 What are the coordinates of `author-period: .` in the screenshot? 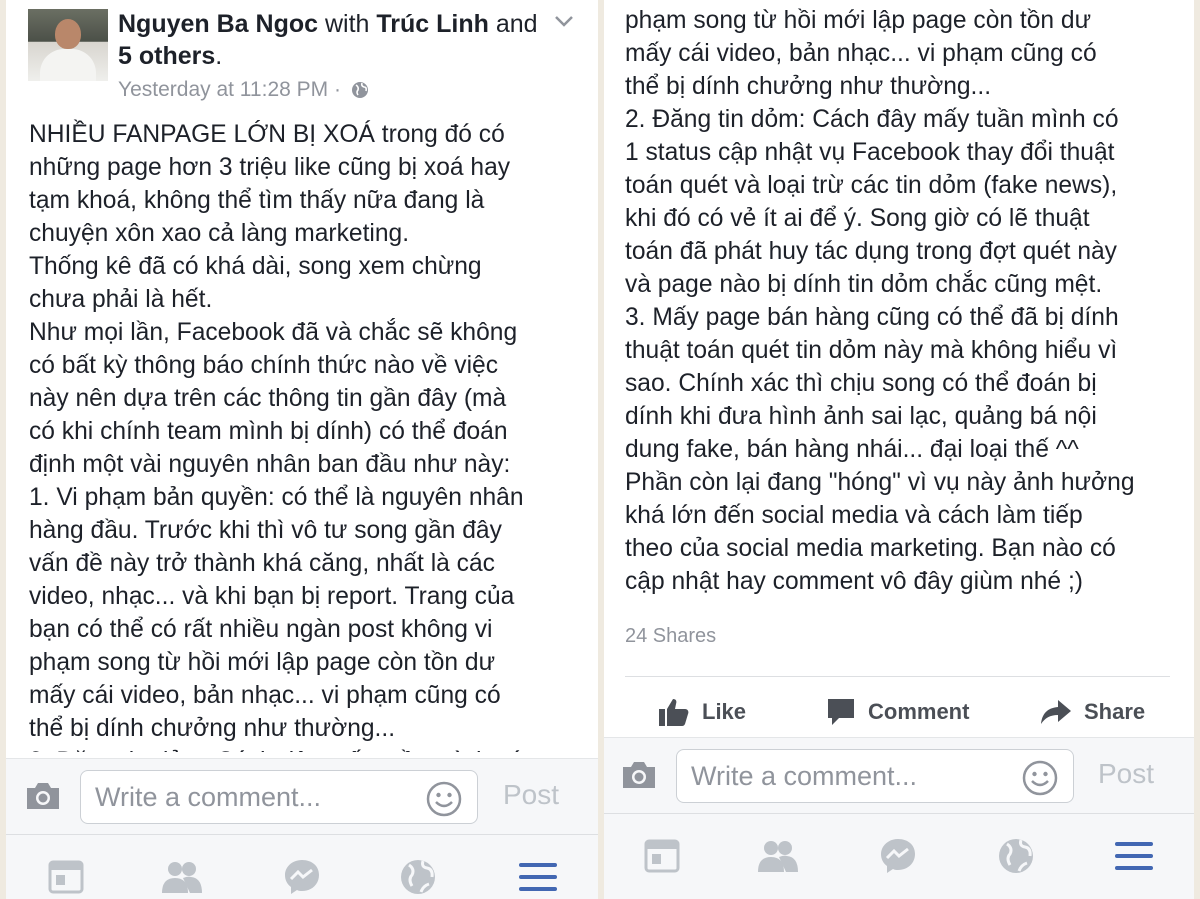 It's located at (219, 56).